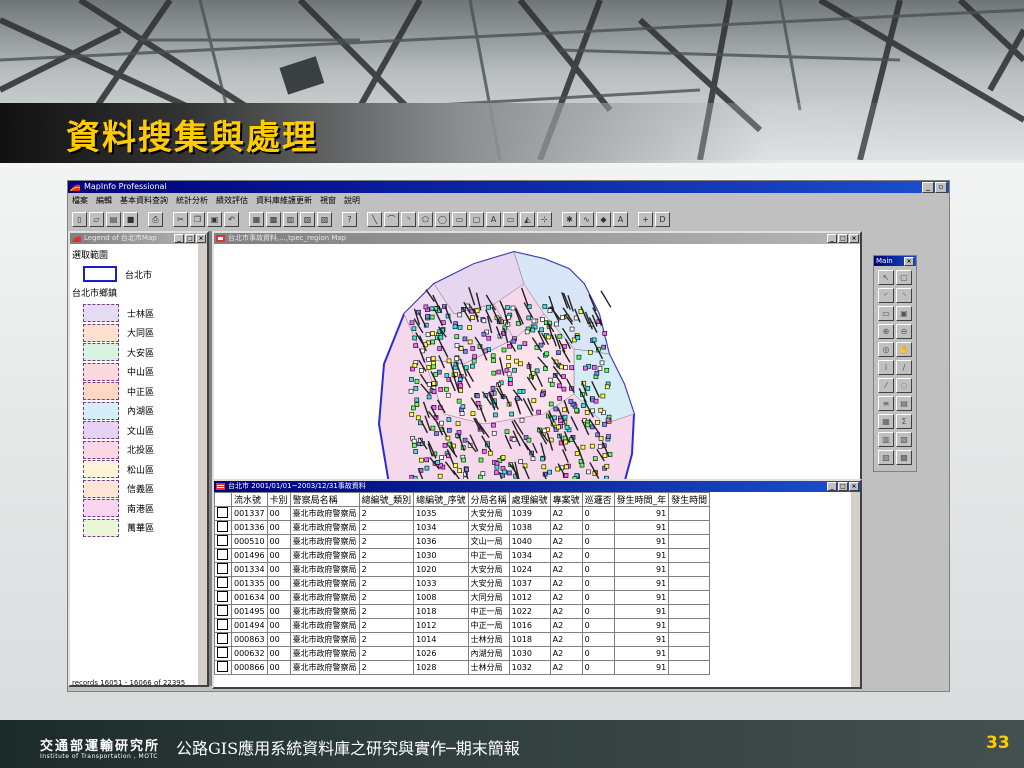 The height and width of the screenshot is (768, 1024). I want to click on table-row: 001334 00 臺北市政府警察局 2 1020 大安分局 1024 A2 0 91, so click(462, 569).